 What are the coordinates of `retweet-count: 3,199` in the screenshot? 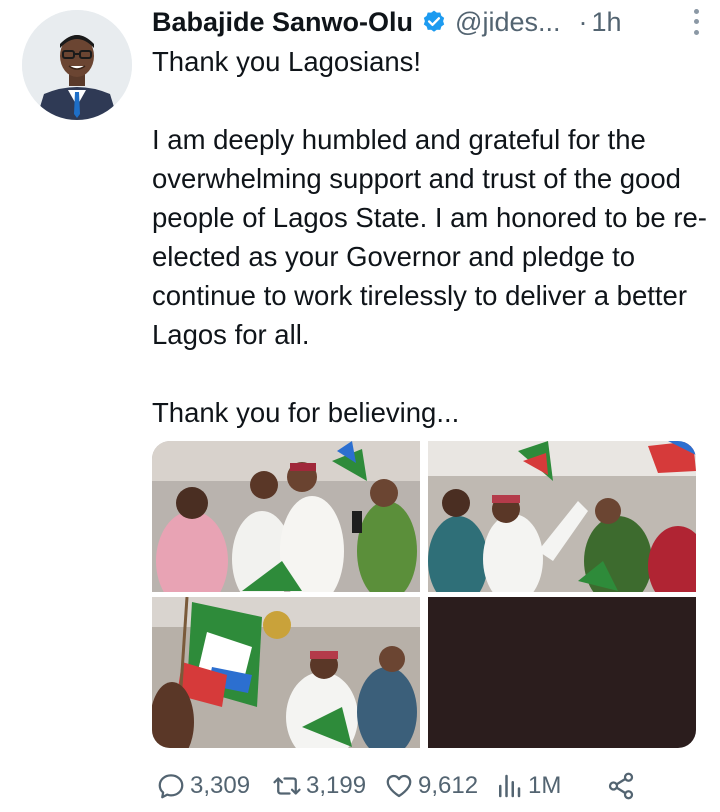 It's located at (336, 785).